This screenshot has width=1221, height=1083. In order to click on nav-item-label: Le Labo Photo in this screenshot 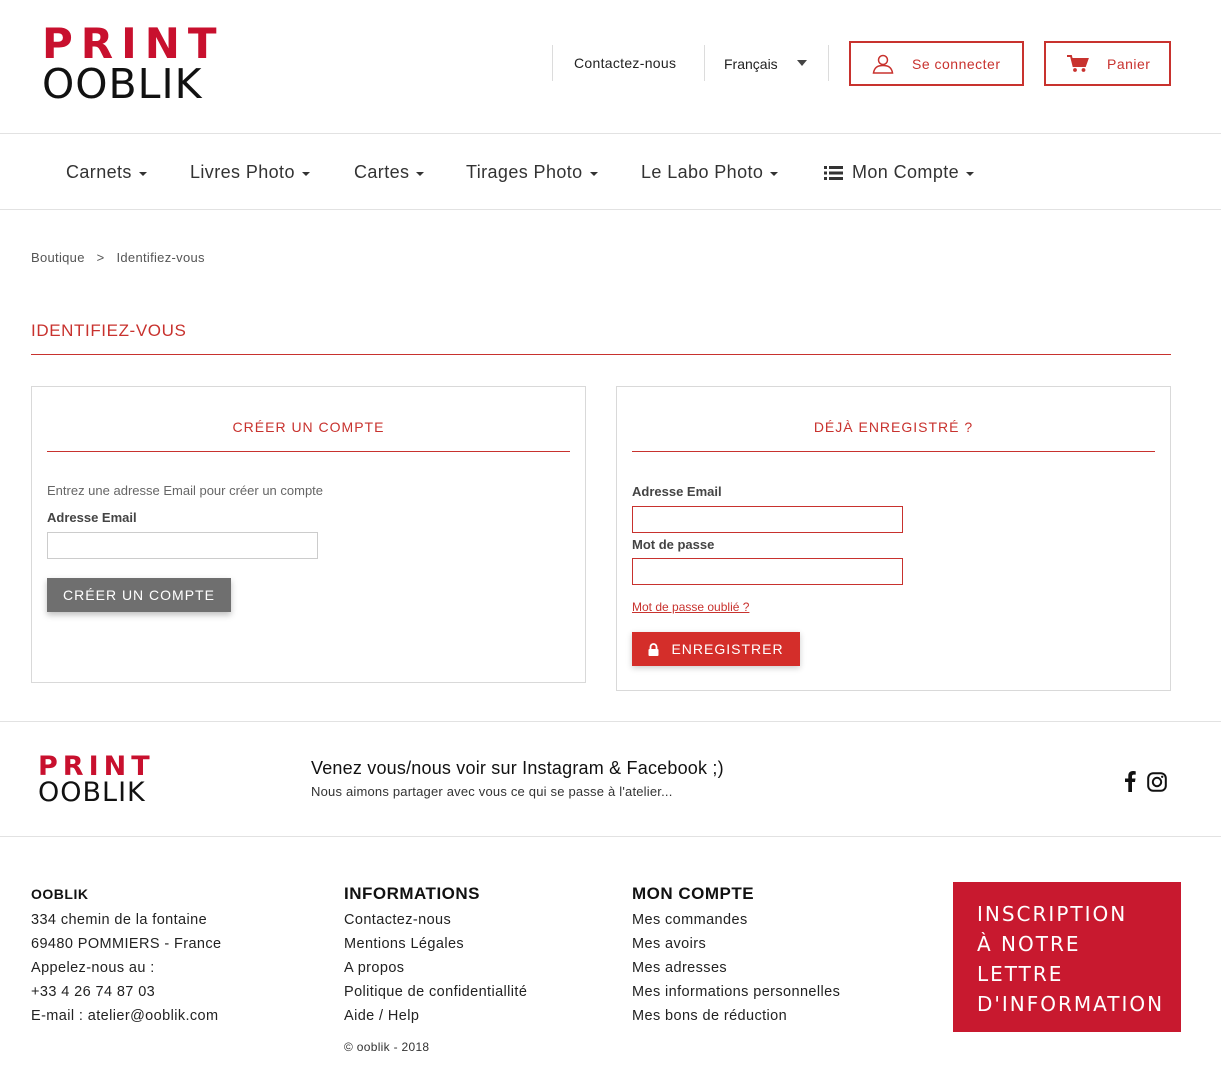, I will do `click(702, 172)`.